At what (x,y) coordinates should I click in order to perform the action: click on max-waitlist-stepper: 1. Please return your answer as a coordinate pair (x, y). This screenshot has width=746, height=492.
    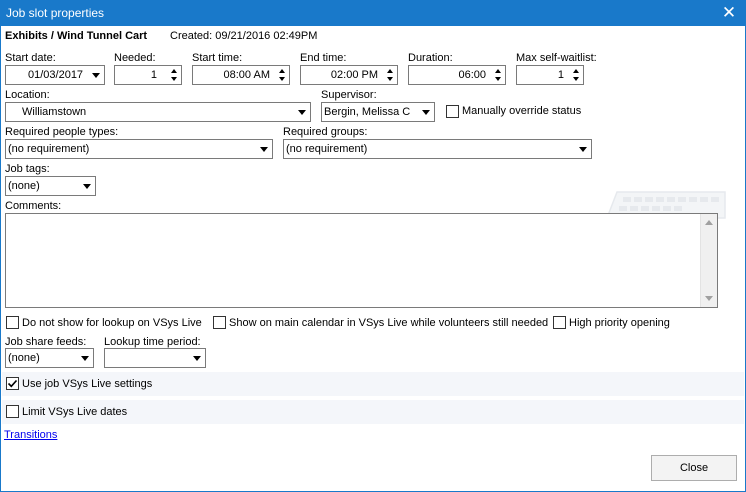
    Looking at the image, I should click on (550, 75).